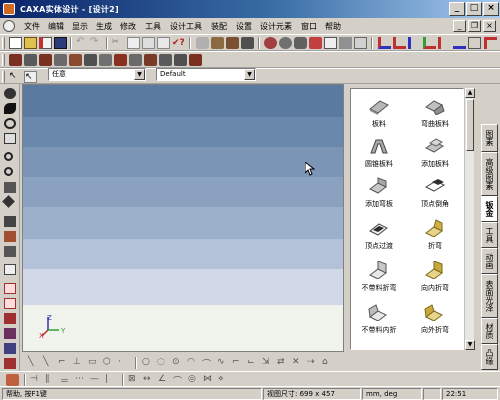  Describe the element at coordinates (97, 74) in the screenshot. I see `selection-filter-combo: 任意 ▼` at that location.